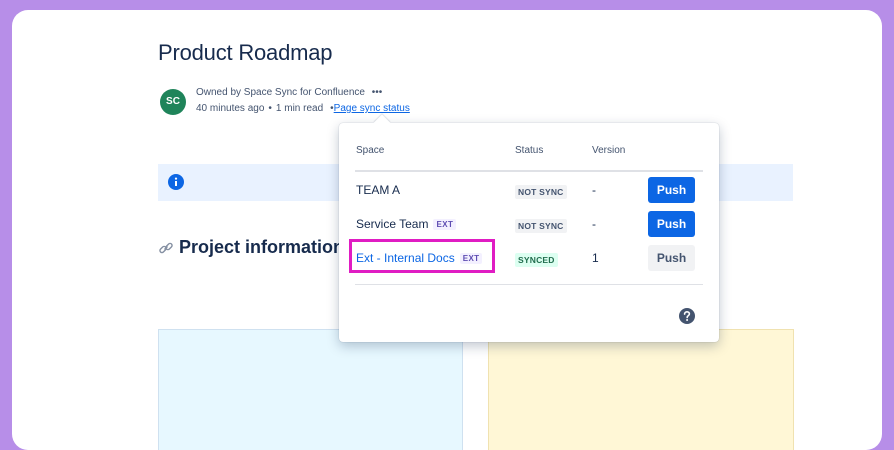 This screenshot has width=894, height=450. I want to click on space-name: Service Team EXT, so click(406, 224).